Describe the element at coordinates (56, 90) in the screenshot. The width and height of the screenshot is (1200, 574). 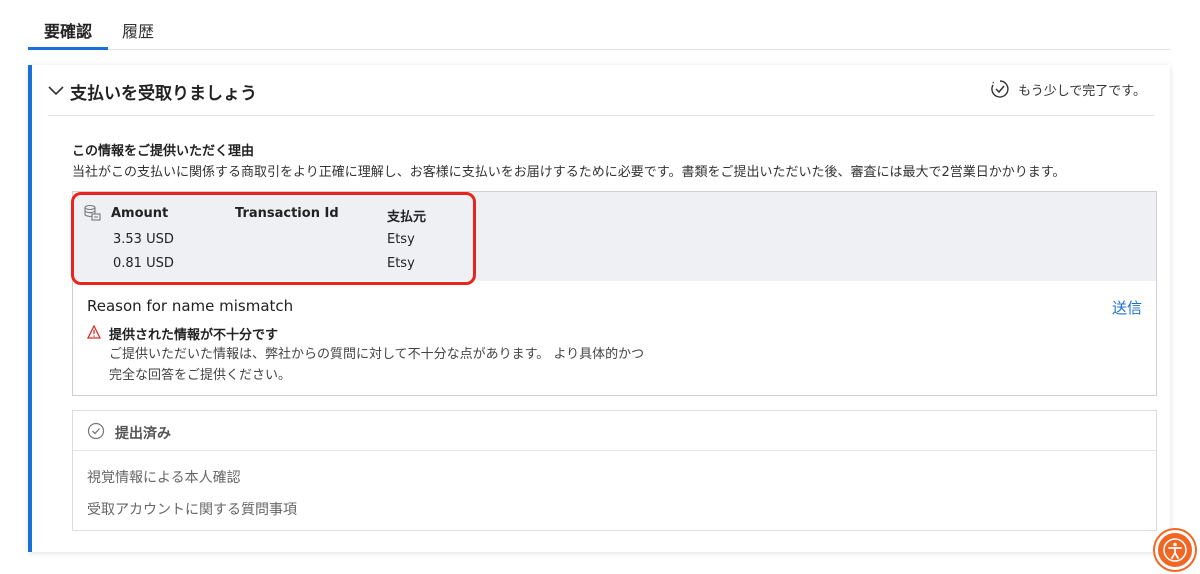
I see `chevron-down-icon` at that location.